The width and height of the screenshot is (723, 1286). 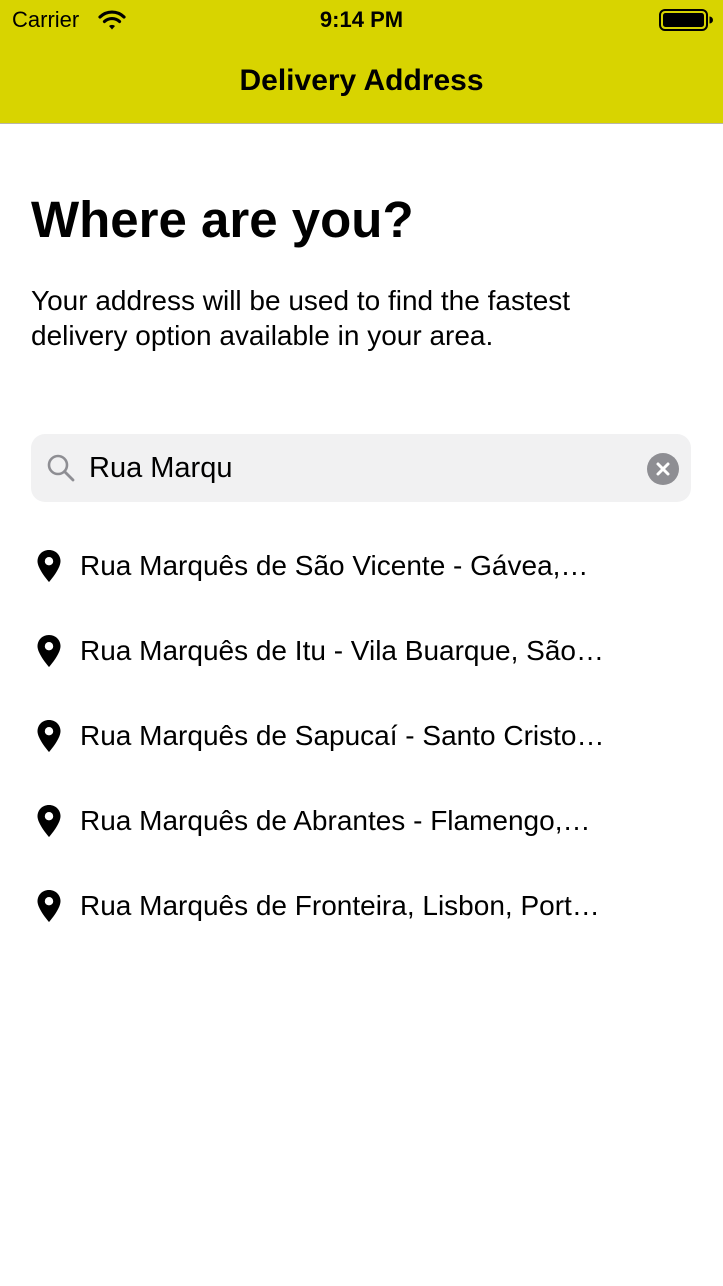 I want to click on status-bar: Carrier 9:14 PM, so click(x=361, y=20).